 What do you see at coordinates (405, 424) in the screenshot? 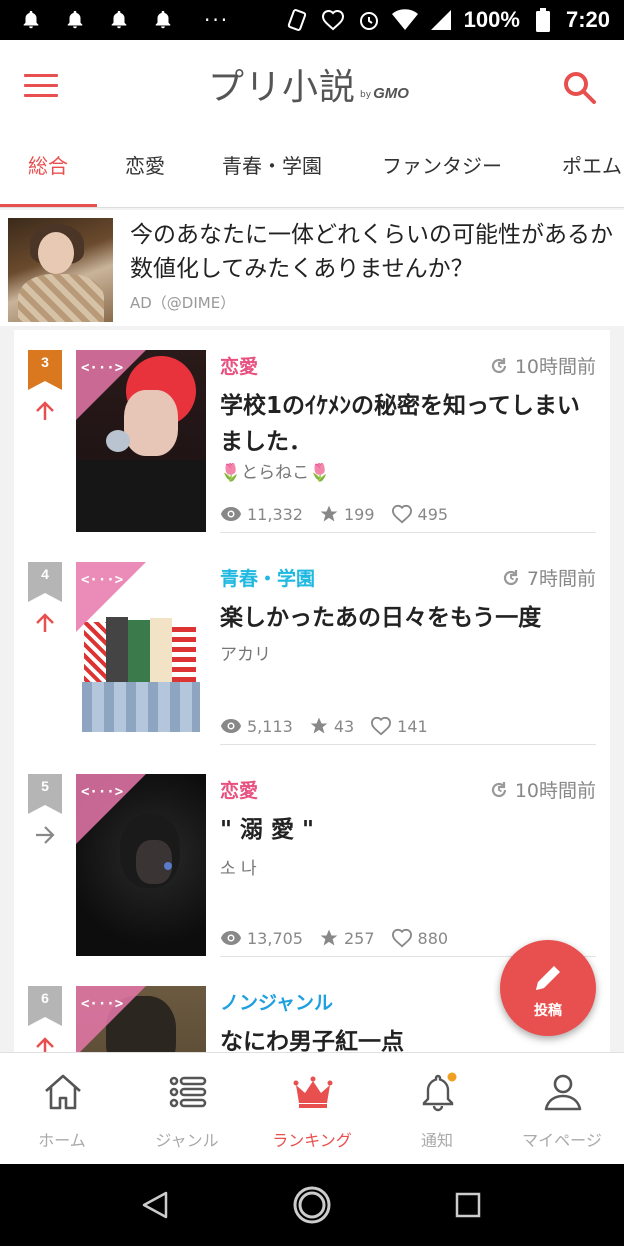
I see `story-title: 学校1のｲｹﾒﾝの秘密を知ってしまいました．` at bounding box center [405, 424].